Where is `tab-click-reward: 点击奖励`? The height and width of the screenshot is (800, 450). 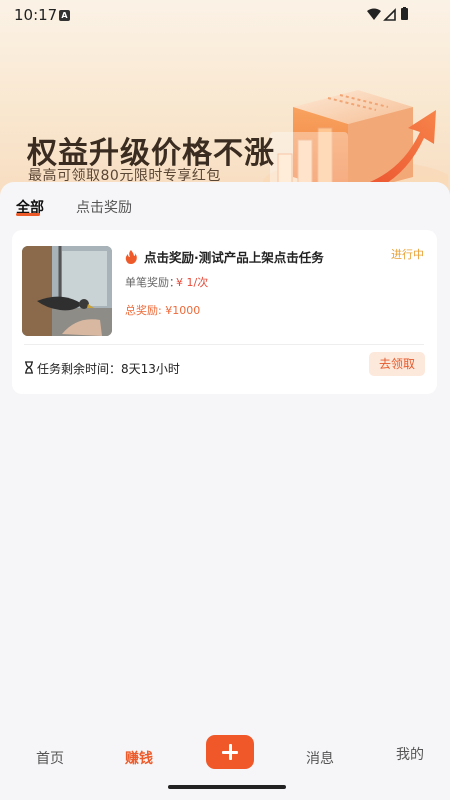 tab-click-reward: 点击奖励 is located at coordinates (104, 207).